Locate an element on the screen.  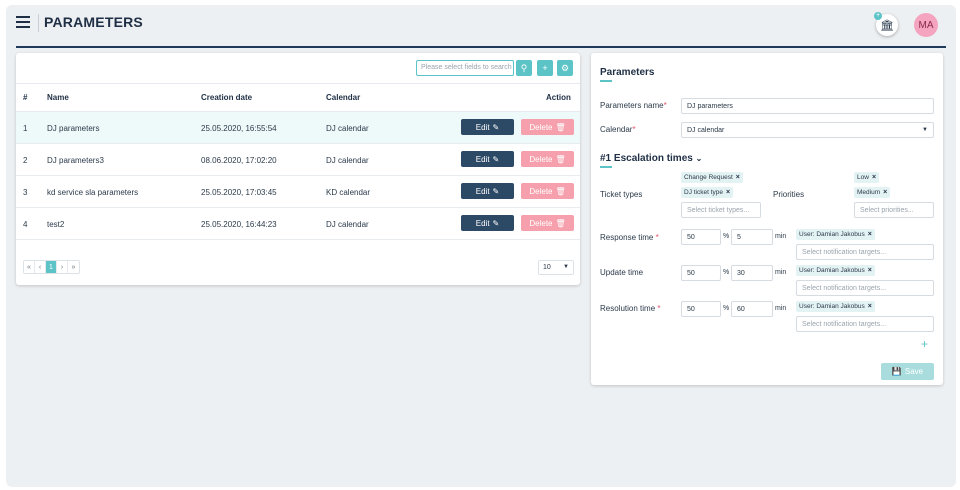
resolution-time-label: Resolution time * is located at coordinates (630, 308).